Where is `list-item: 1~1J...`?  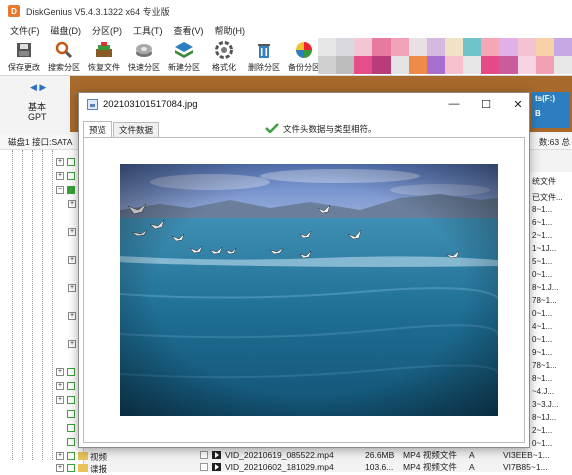 list-item: 1~1J... is located at coordinates (544, 248).